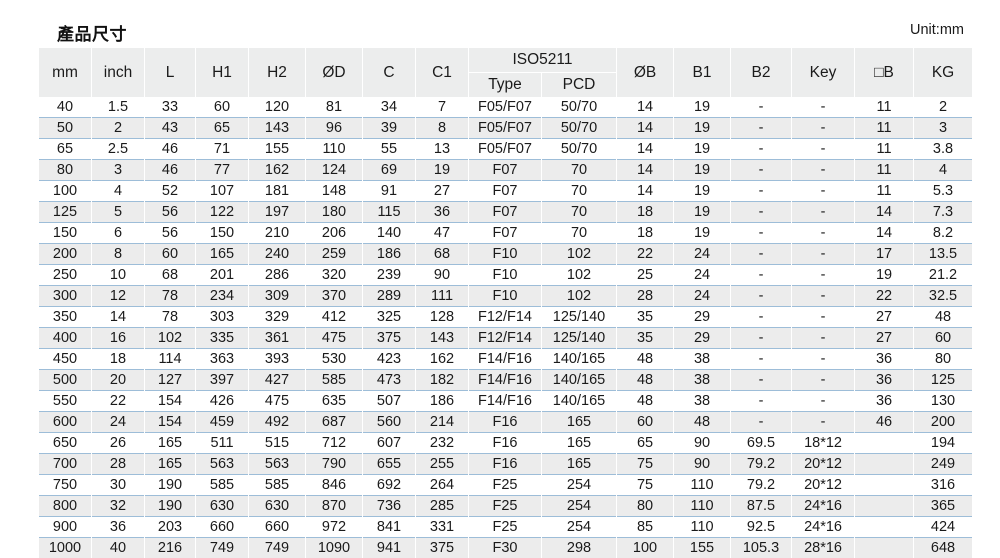  What do you see at coordinates (222, 169) in the screenshot?
I see `cell-h1: 77` at bounding box center [222, 169].